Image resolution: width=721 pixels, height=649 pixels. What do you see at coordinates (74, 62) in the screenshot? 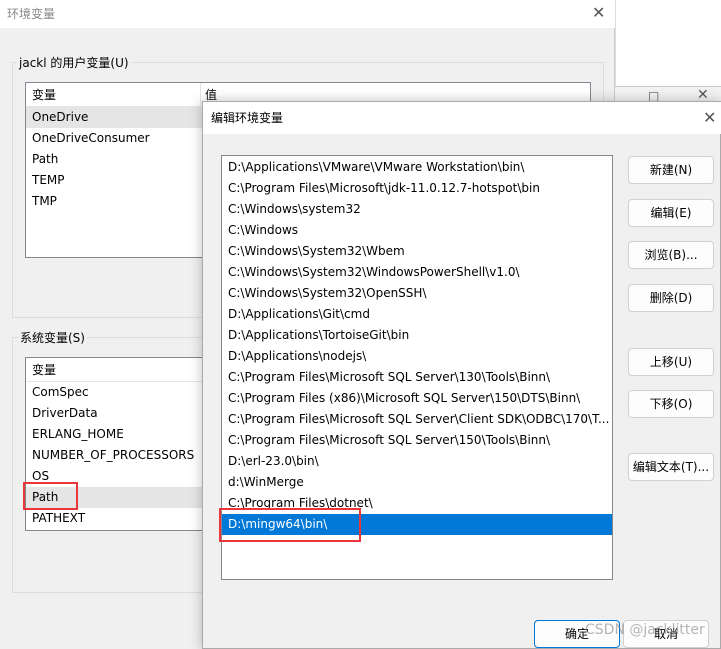
I see `user-variables-label: jackl 的用户变量(U)` at bounding box center [74, 62].